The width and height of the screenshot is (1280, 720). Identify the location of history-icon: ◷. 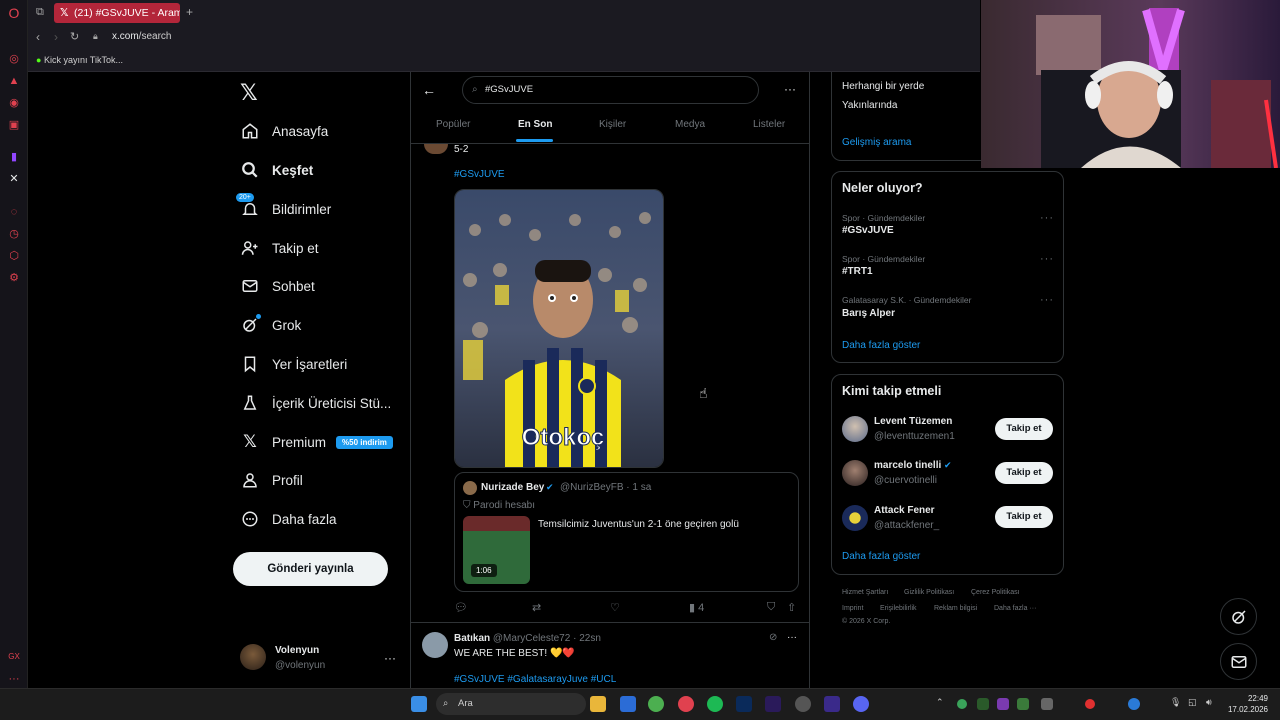
(14, 234).